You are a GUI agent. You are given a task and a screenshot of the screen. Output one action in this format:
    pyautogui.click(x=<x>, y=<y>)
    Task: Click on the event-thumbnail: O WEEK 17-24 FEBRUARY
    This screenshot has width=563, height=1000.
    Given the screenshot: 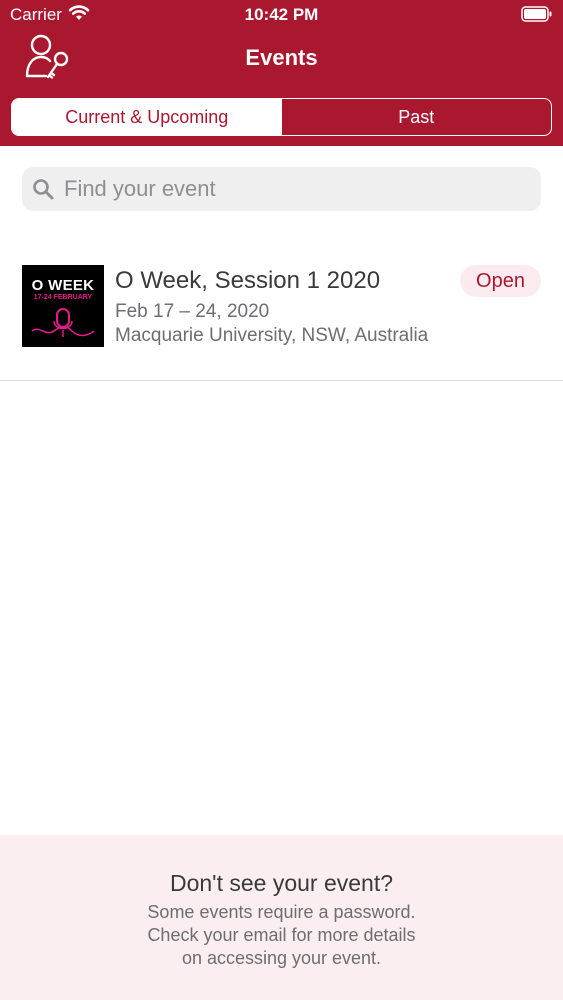 What is the action you would take?
    pyautogui.click(x=63, y=306)
    